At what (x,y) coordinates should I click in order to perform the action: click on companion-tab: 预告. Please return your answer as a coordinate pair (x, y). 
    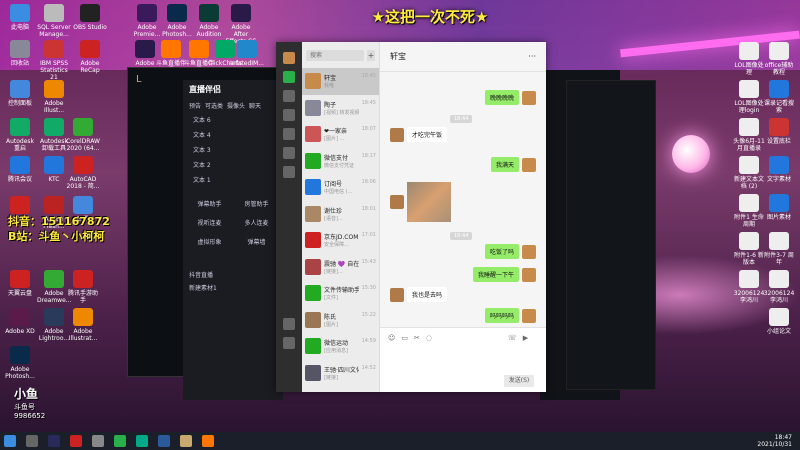
    Looking at the image, I should click on (195, 105).